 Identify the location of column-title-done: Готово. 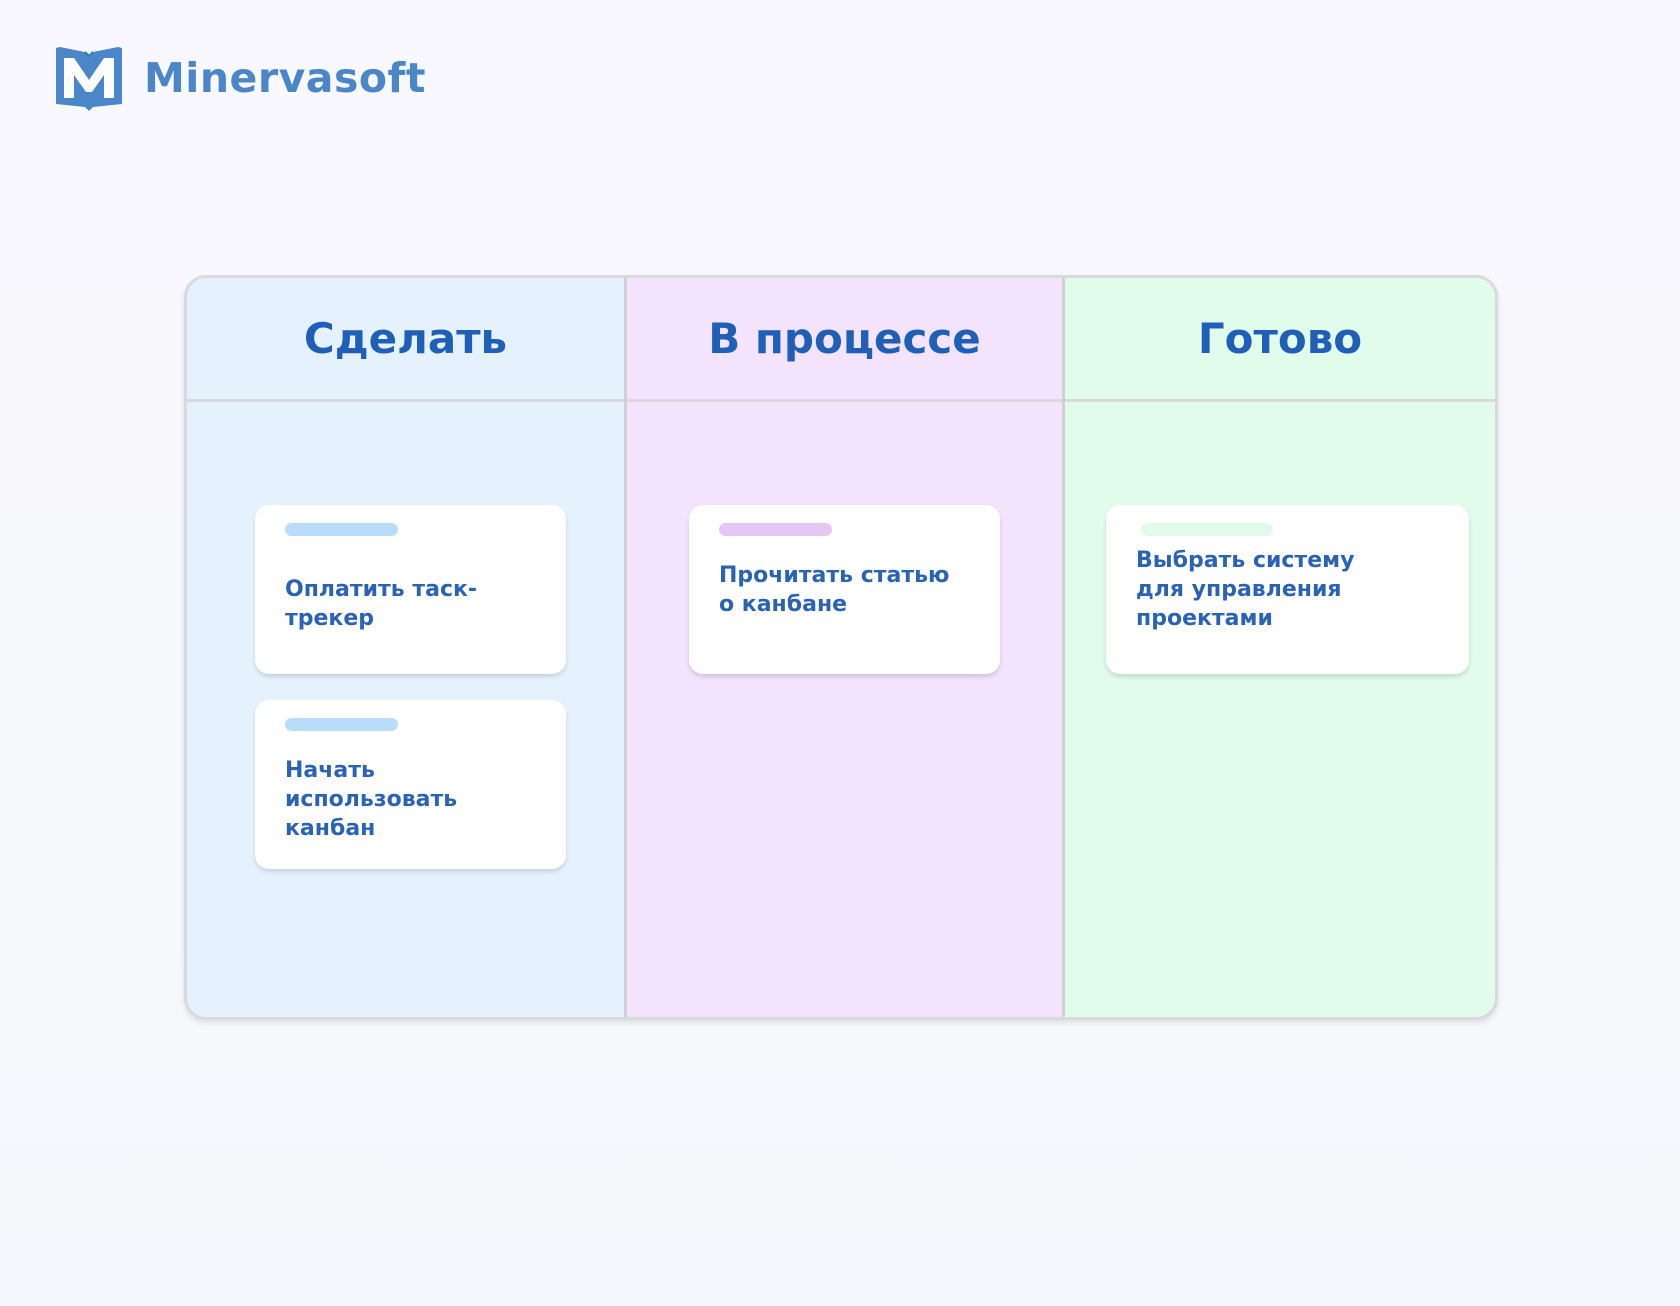
(1280, 338).